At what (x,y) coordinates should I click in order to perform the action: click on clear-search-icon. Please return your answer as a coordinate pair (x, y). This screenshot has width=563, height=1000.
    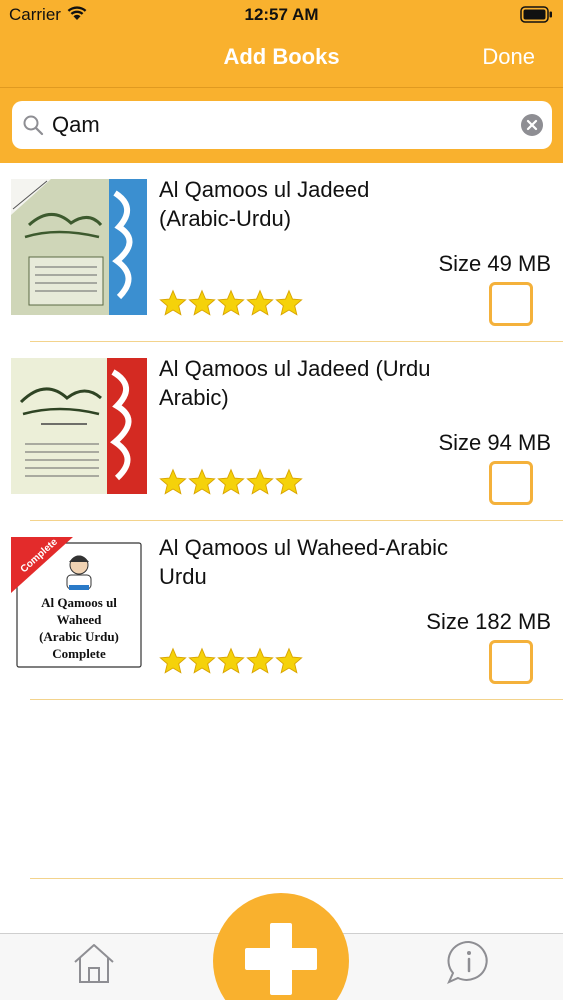
    Looking at the image, I should click on (532, 125).